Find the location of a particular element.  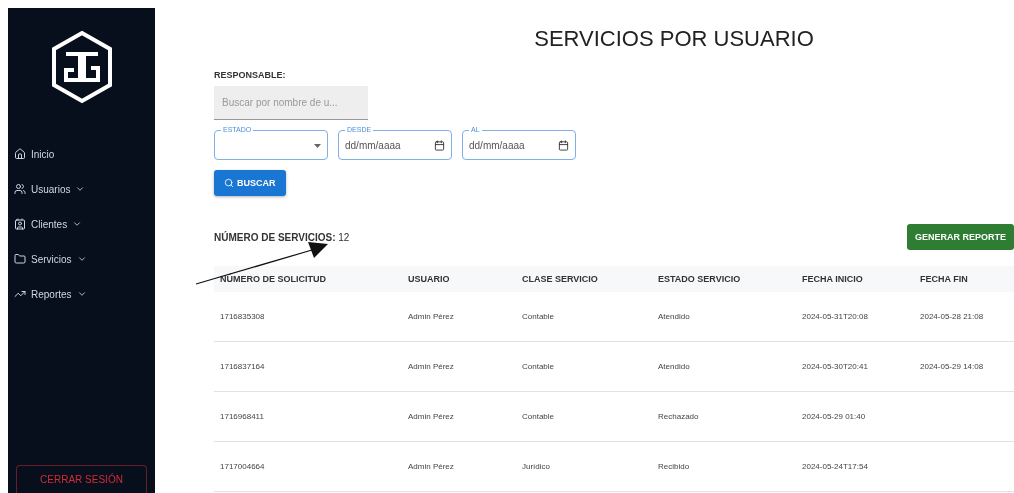

service-count: NÚMERO DE SERVICIOS: 12 is located at coordinates (282, 237).